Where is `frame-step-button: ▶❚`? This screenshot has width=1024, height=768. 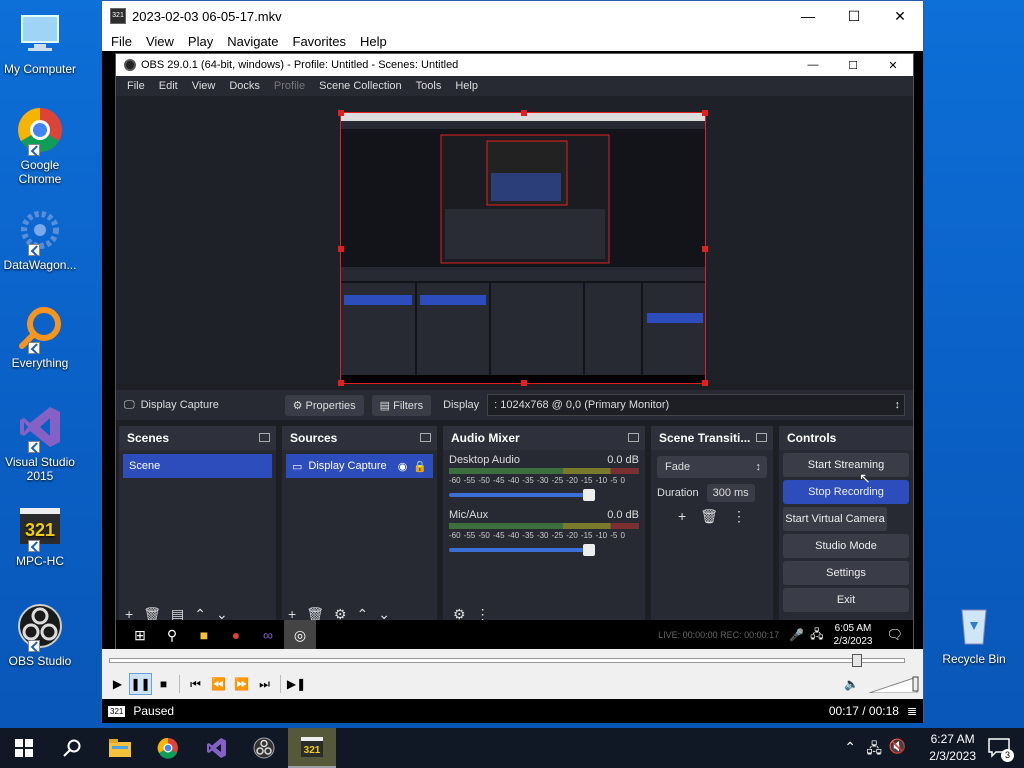 frame-step-button: ▶❚ is located at coordinates (296, 684).